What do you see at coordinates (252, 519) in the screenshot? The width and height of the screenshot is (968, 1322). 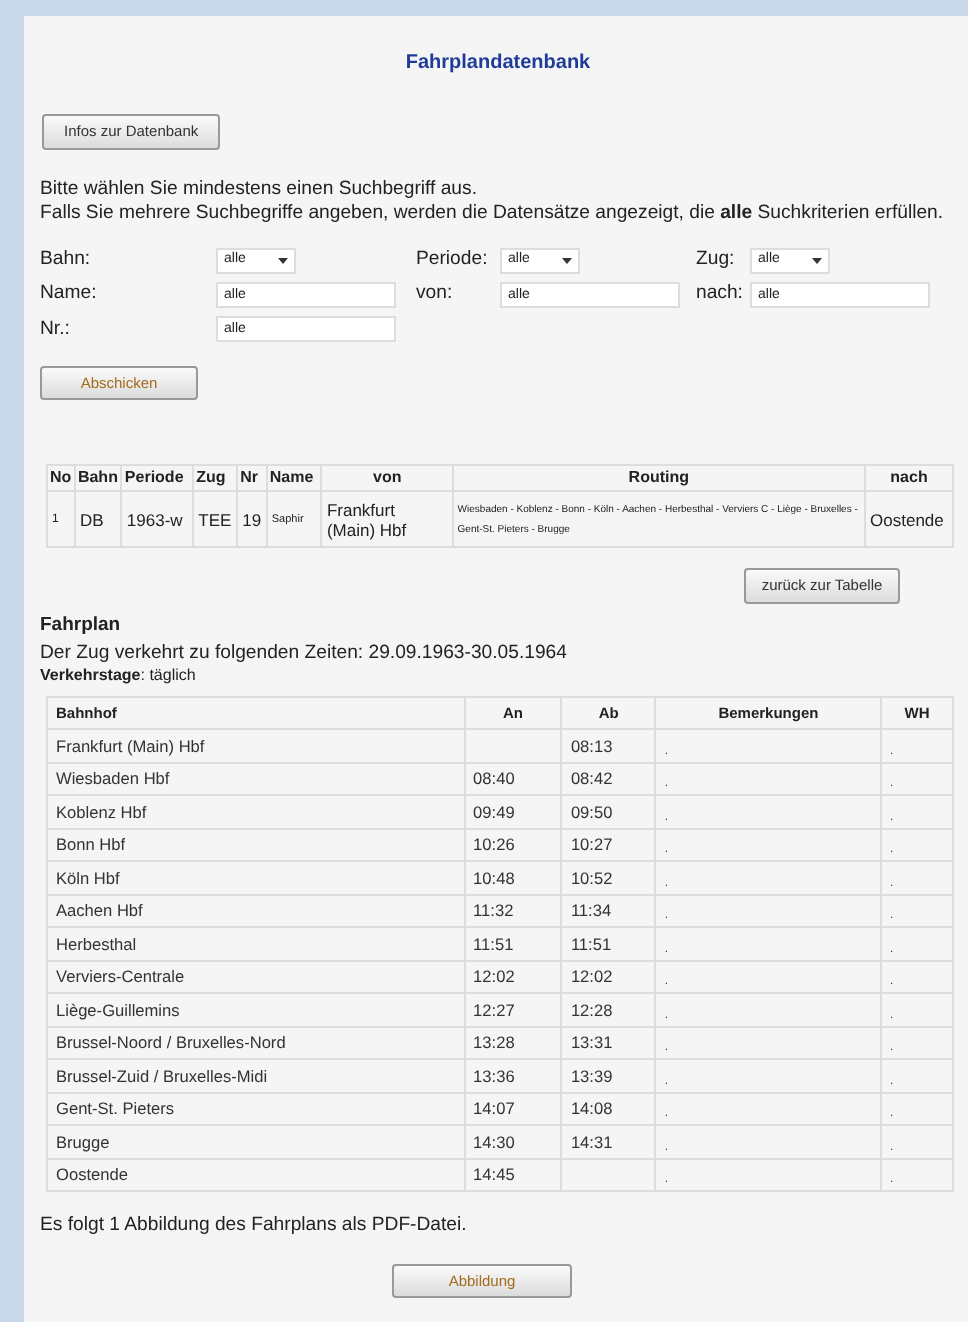 I see `table-cell: 19` at bounding box center [252, 519].